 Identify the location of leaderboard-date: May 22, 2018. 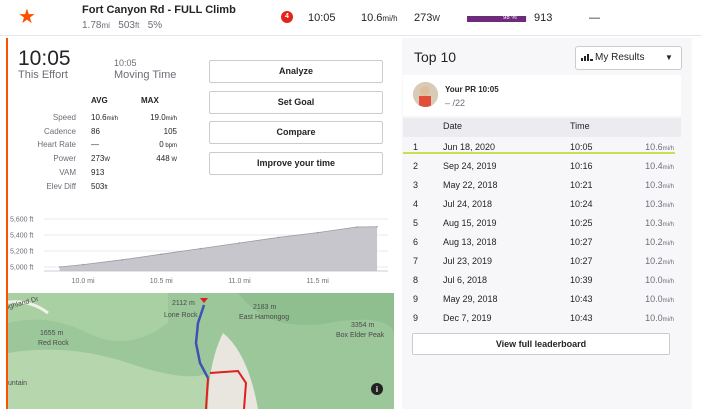
(470, 185).